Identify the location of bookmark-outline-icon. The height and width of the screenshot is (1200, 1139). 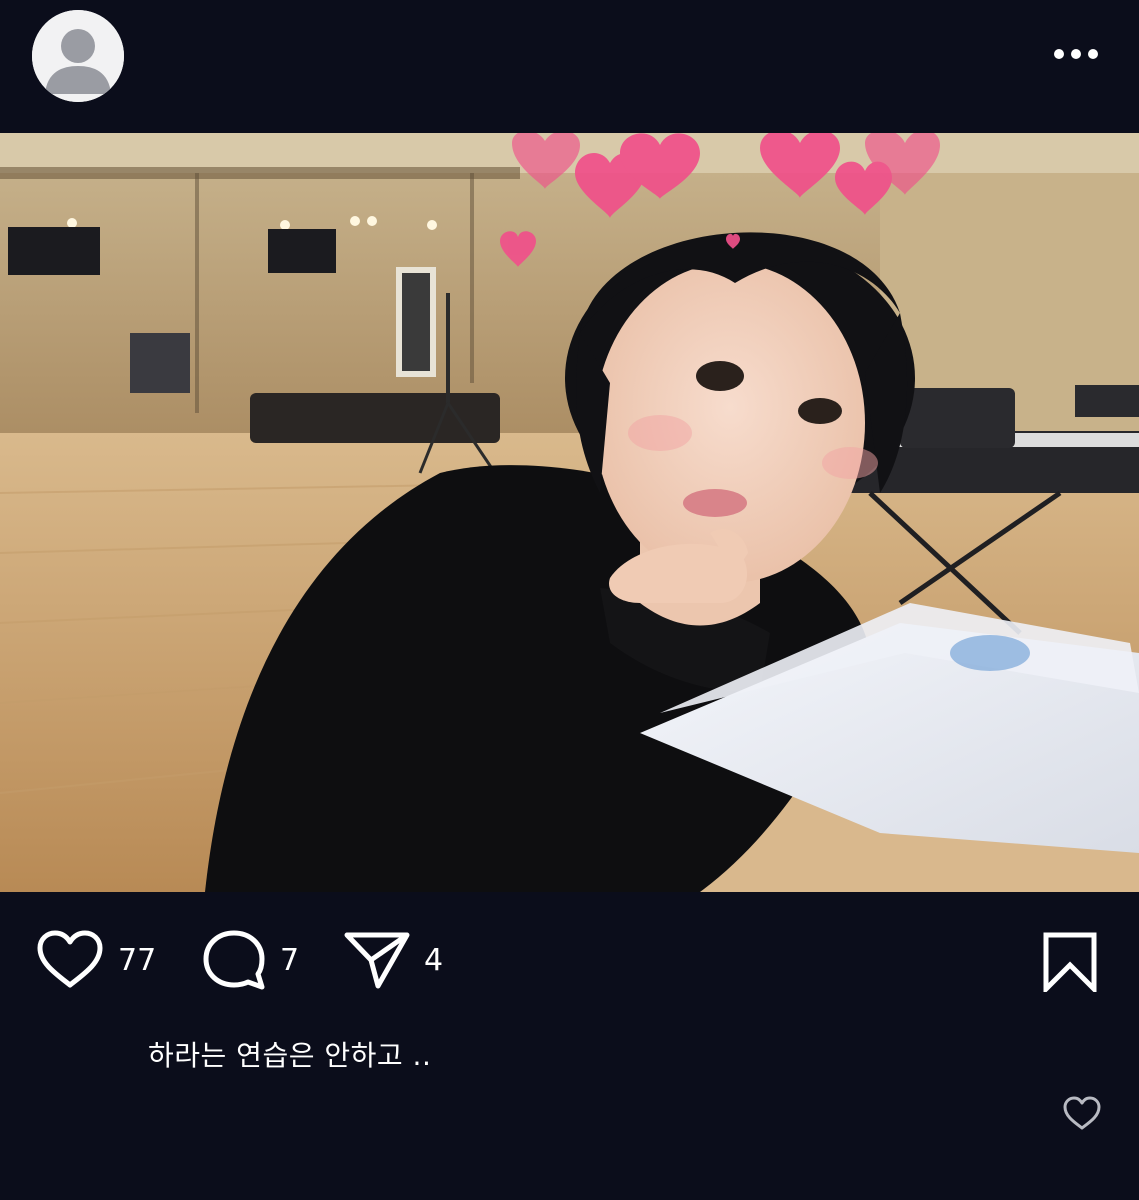
(1070, 964).